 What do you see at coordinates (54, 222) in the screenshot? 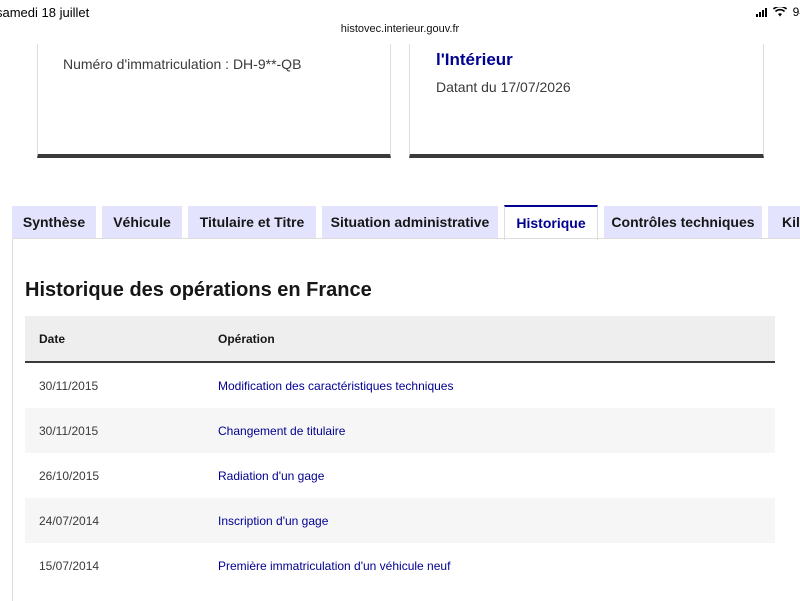
I see `tab-synthese: Synthèse` at bounding box center [54, 222].